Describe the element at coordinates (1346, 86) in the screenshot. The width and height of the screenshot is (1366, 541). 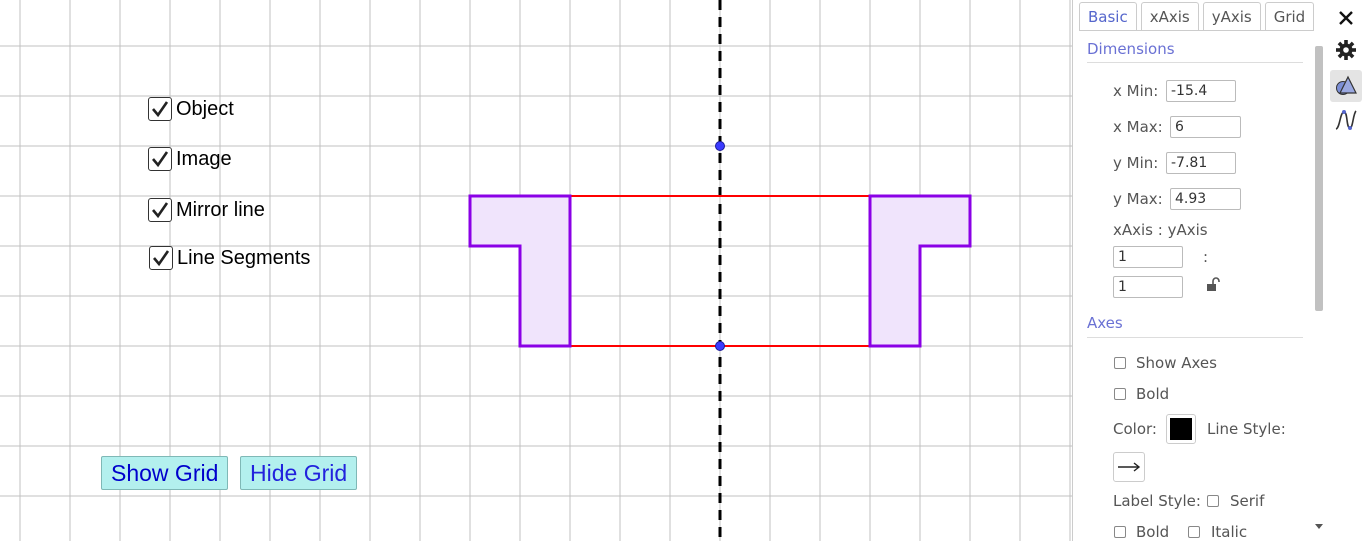
I see `graphics-view-icon` at that location.